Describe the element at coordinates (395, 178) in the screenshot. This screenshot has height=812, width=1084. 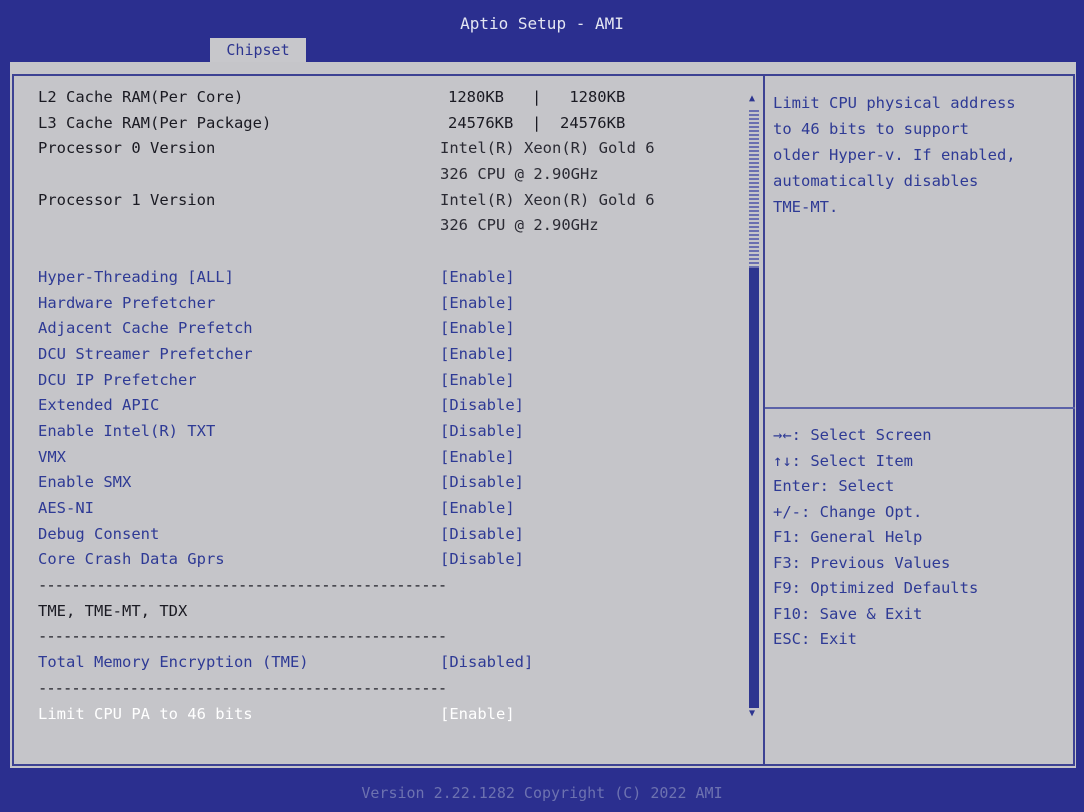
I see `info-row-processor-0-cont: 326 CPU @ 2.90GHz` at that location.